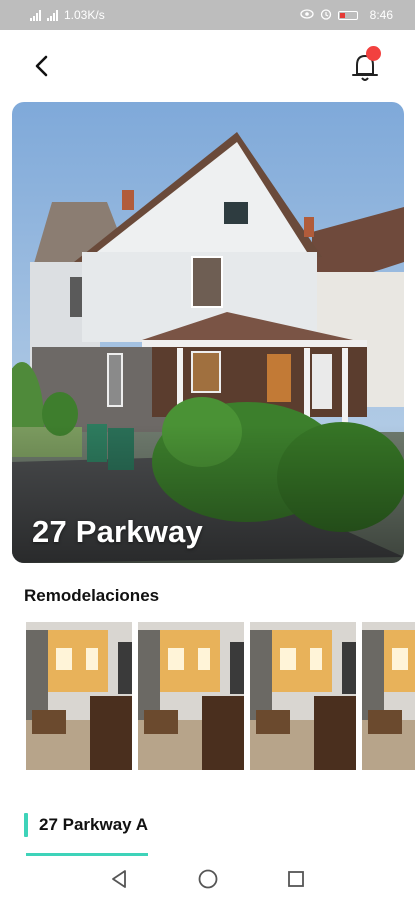 This screenshot has height=900, width=415. Describe the element at coordinates (373, 53) in the screenshot. I see `notification-dot` at that location.